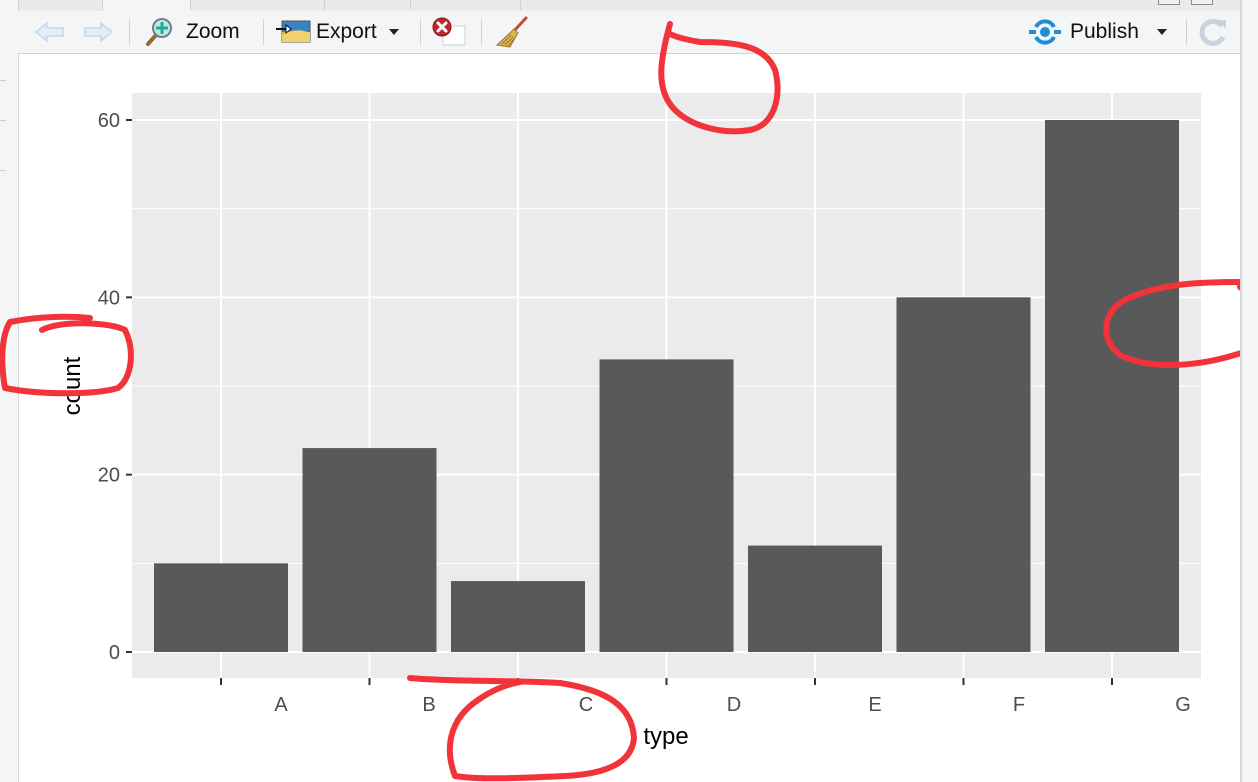 The image size is (1258, 782). I want to click on y-tick-label: 20, so click(109, 476).